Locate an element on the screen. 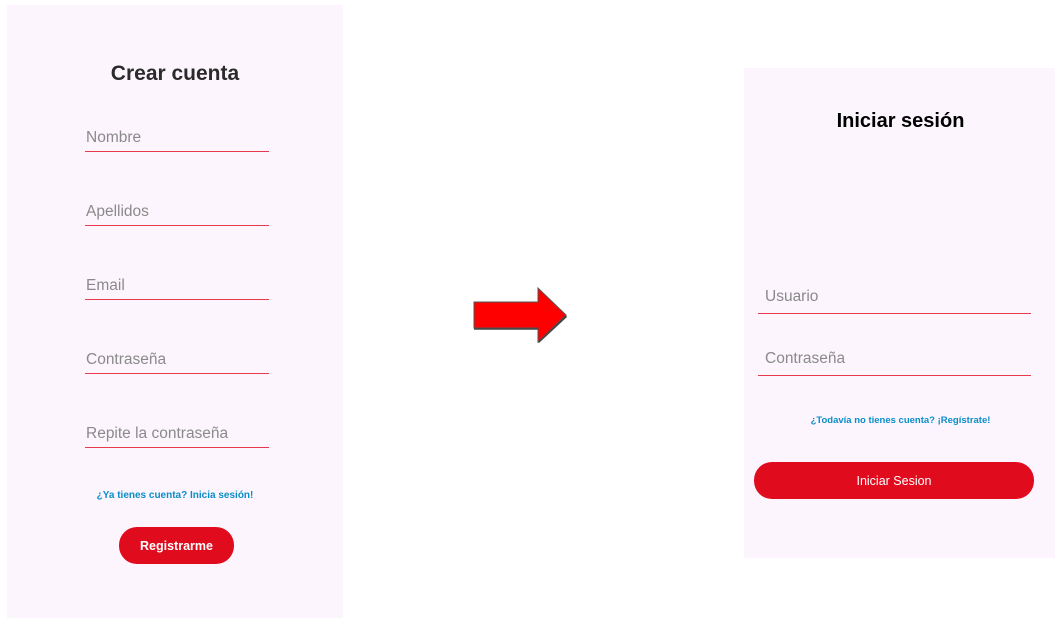  login-link: ¿Ya tienes cuenta? Inicia sesión! is located at coordinates (175, 495).